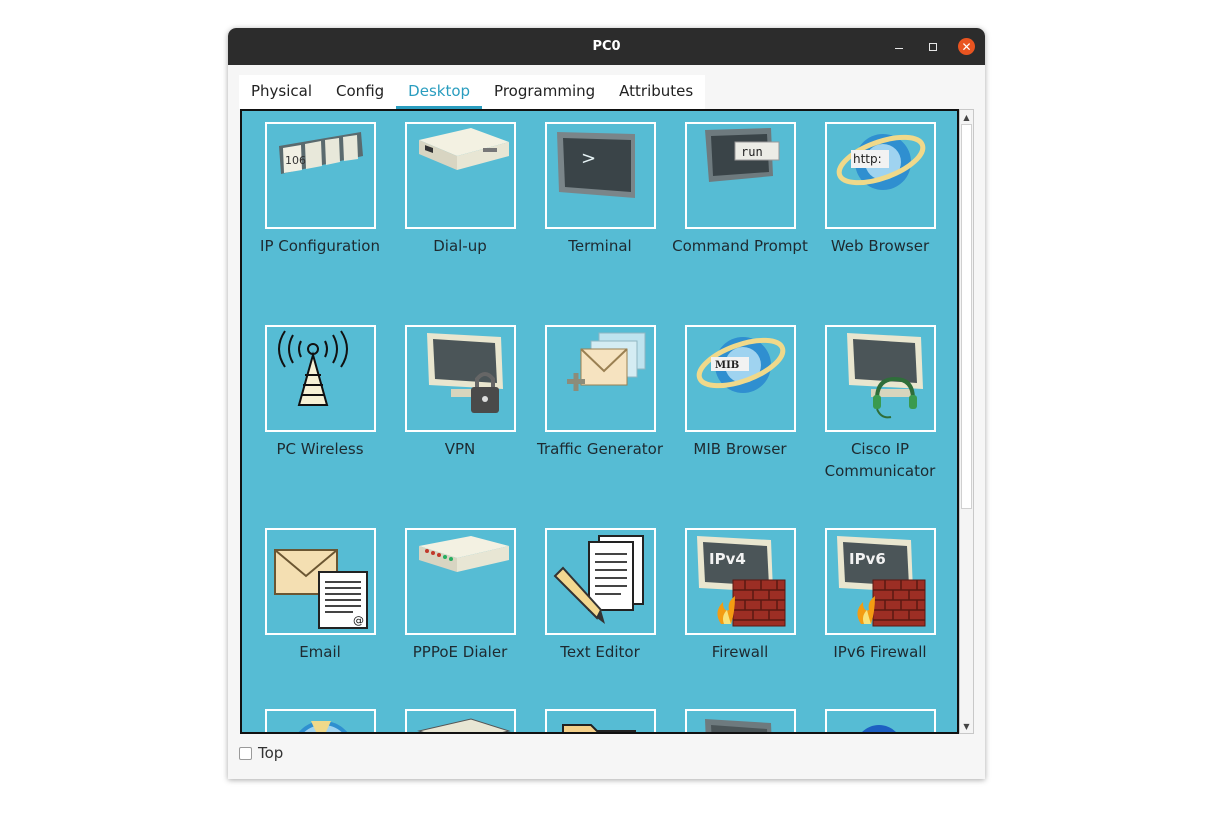  Describe the element at coordinates (740, 365) in the screenshot. I see `mib-browser-icon: MIB` at that location.